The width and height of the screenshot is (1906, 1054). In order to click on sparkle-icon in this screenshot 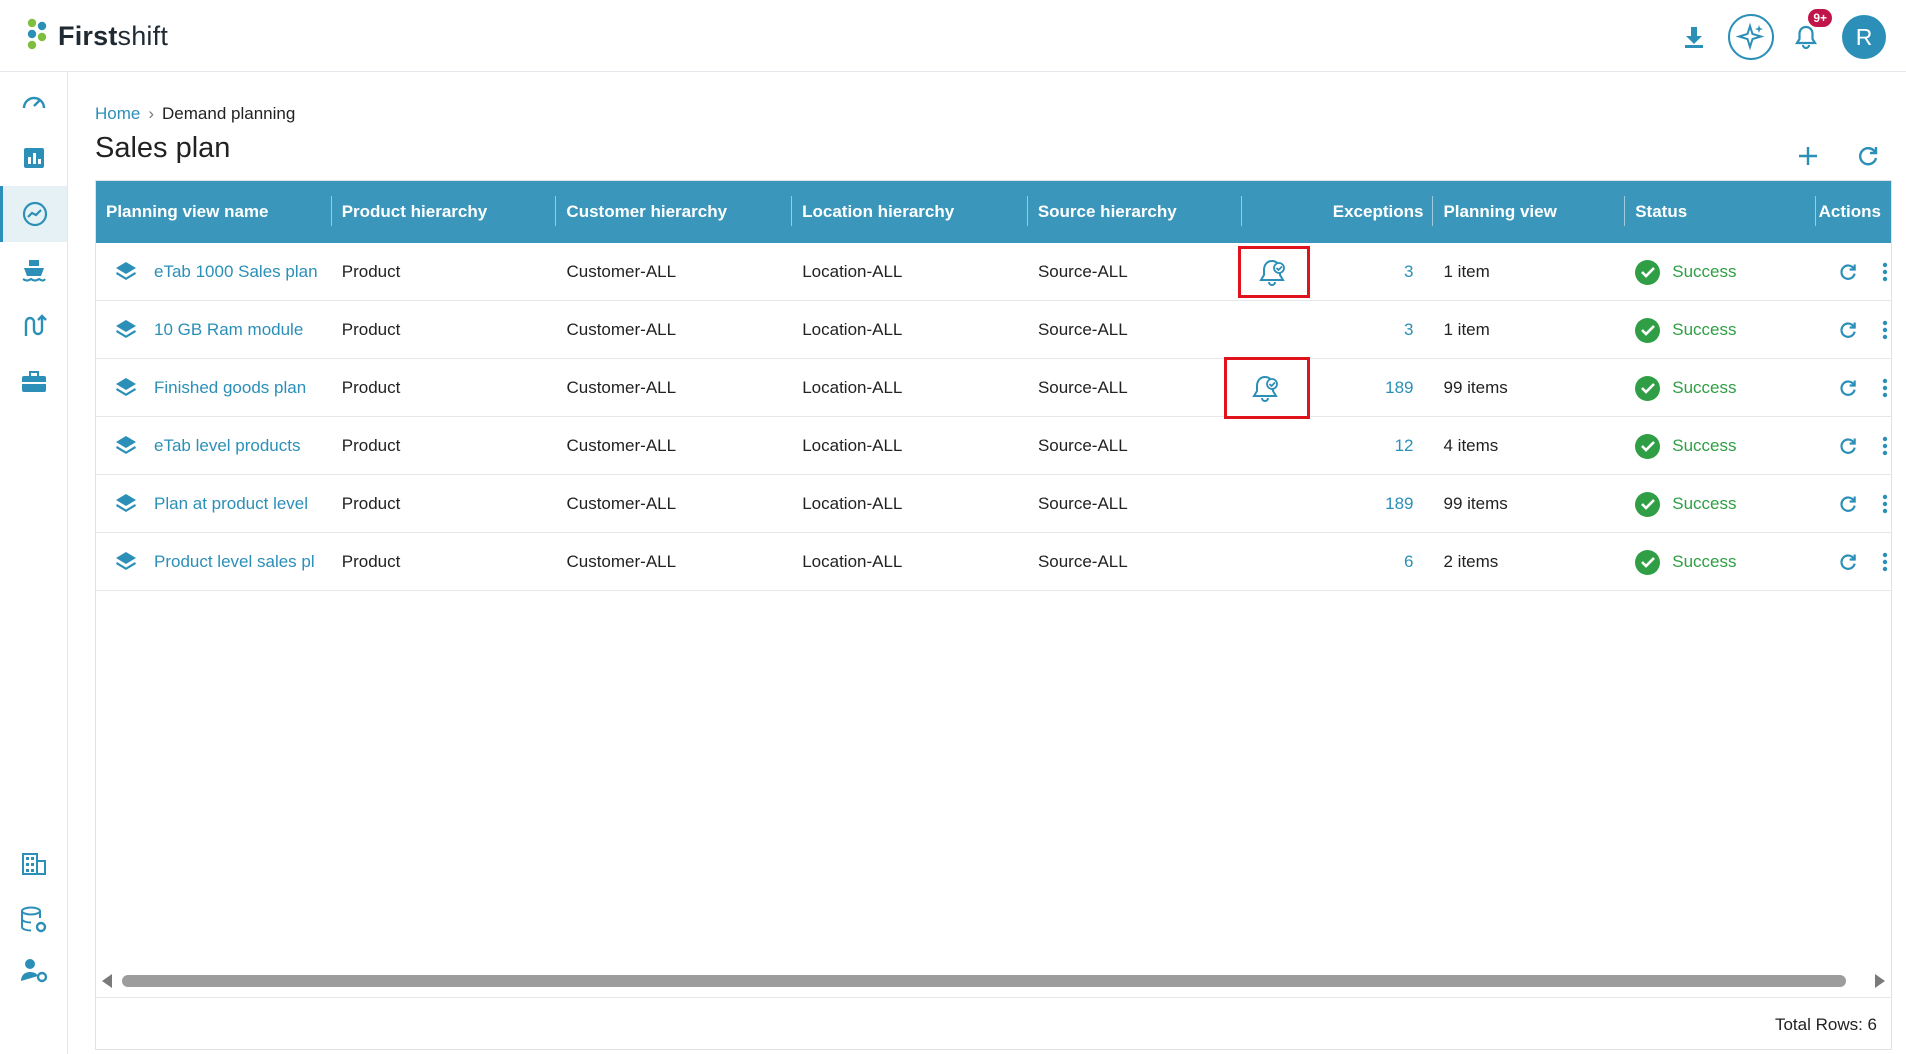, I will do `click(1750, 36)`.